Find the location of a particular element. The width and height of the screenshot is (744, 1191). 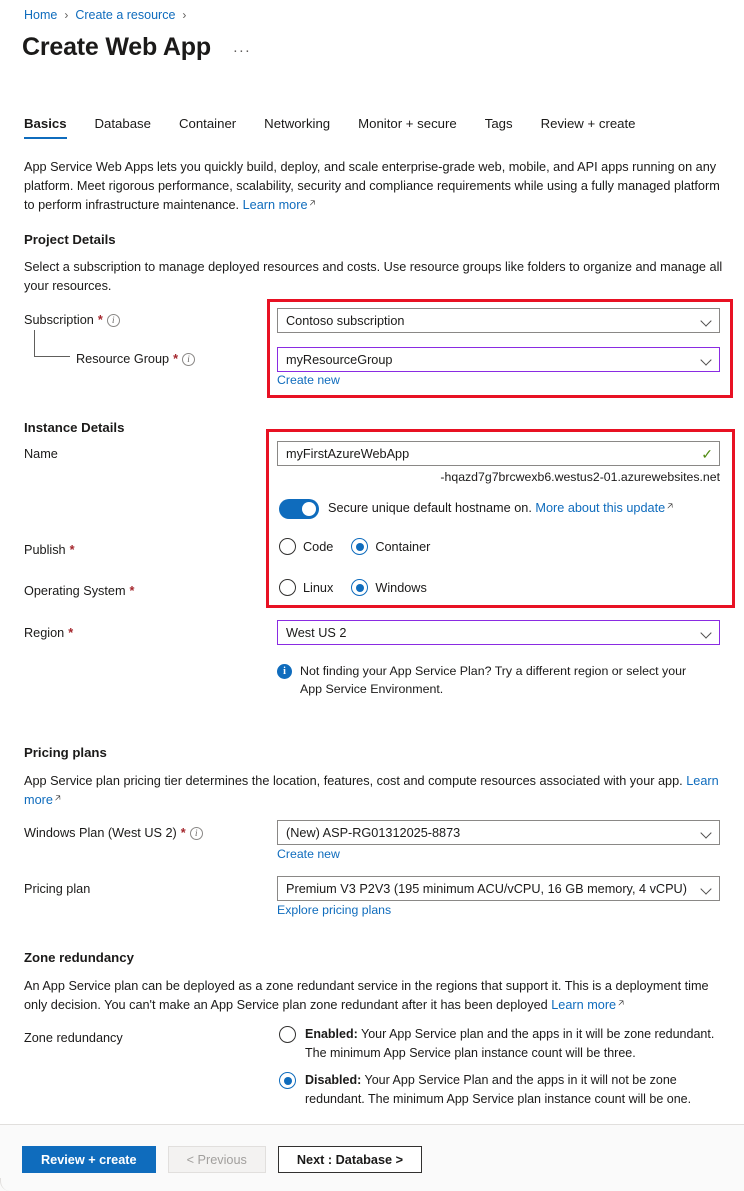

resource-group-label: Resource Group * i is located at coordinates (136, 359).